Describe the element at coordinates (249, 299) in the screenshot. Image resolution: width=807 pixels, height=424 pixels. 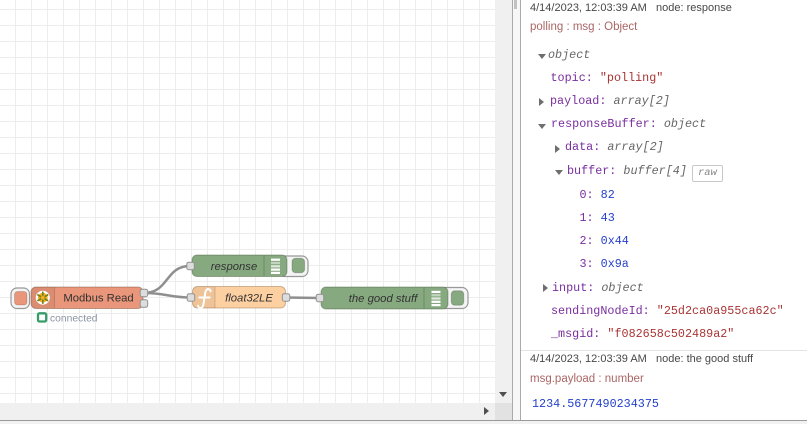
I see `svg-text: float32LE` at that location.